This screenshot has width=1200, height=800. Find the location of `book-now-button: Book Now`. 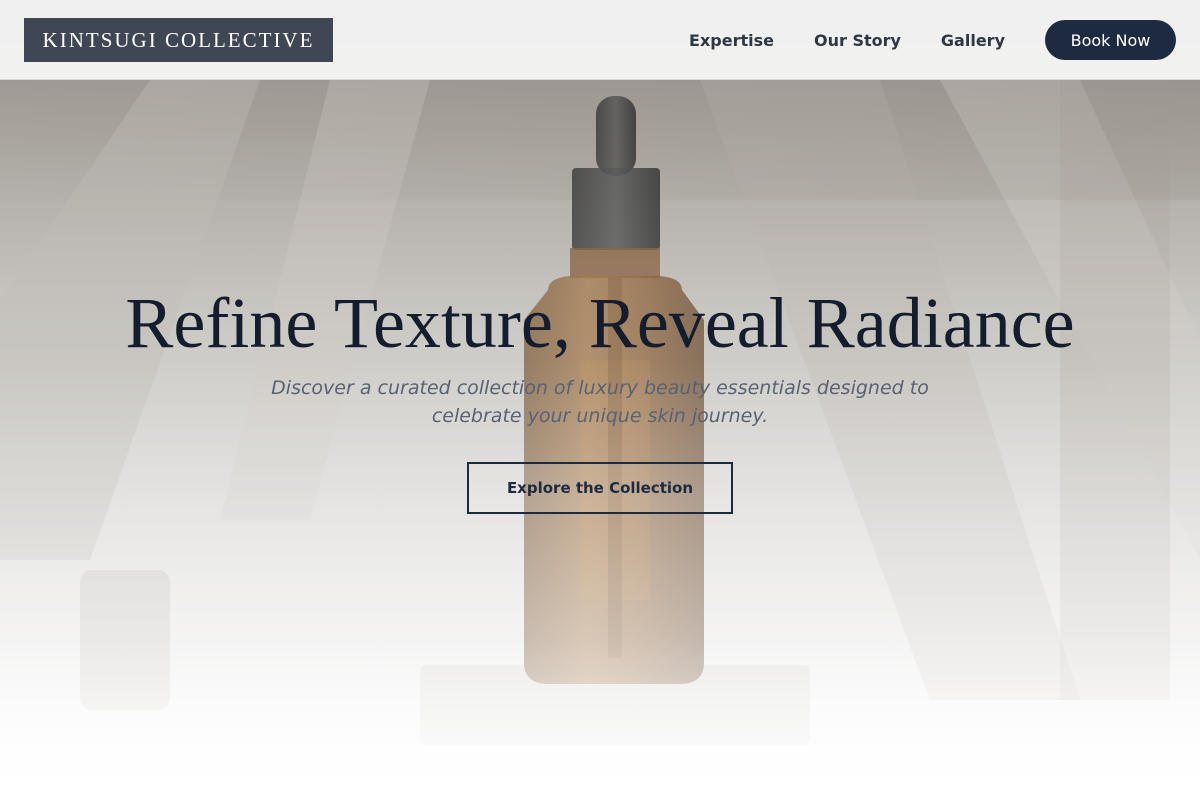

book-now-button: Book Now is located at coordinates (1110, 40).